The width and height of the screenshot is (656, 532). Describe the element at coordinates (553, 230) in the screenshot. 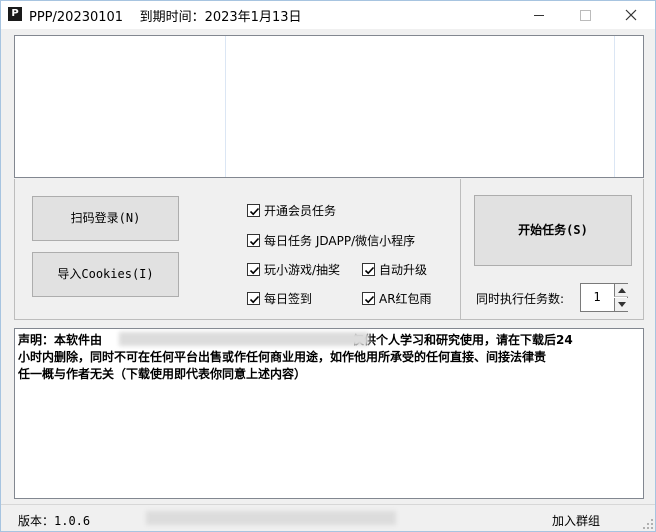

I see `start-task-button: 开始任务(S)` at that location.